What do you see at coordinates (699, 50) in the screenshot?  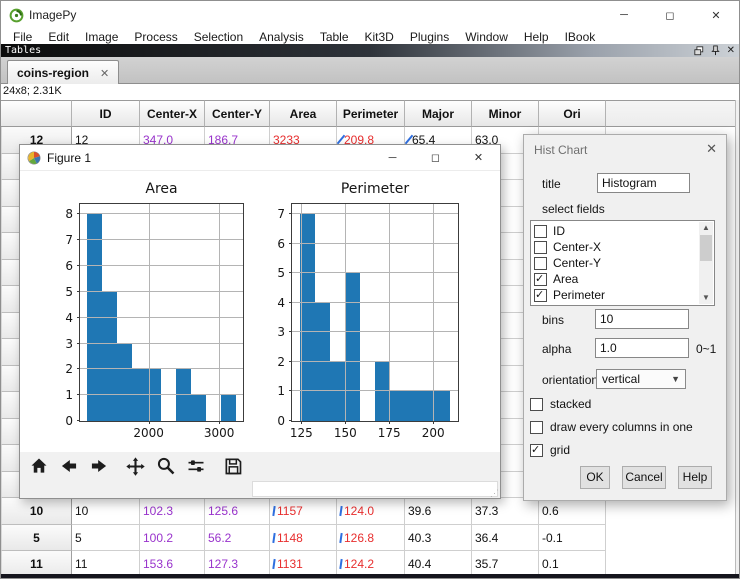 I see `float-pane-icon` at bounding box center [699, 50].